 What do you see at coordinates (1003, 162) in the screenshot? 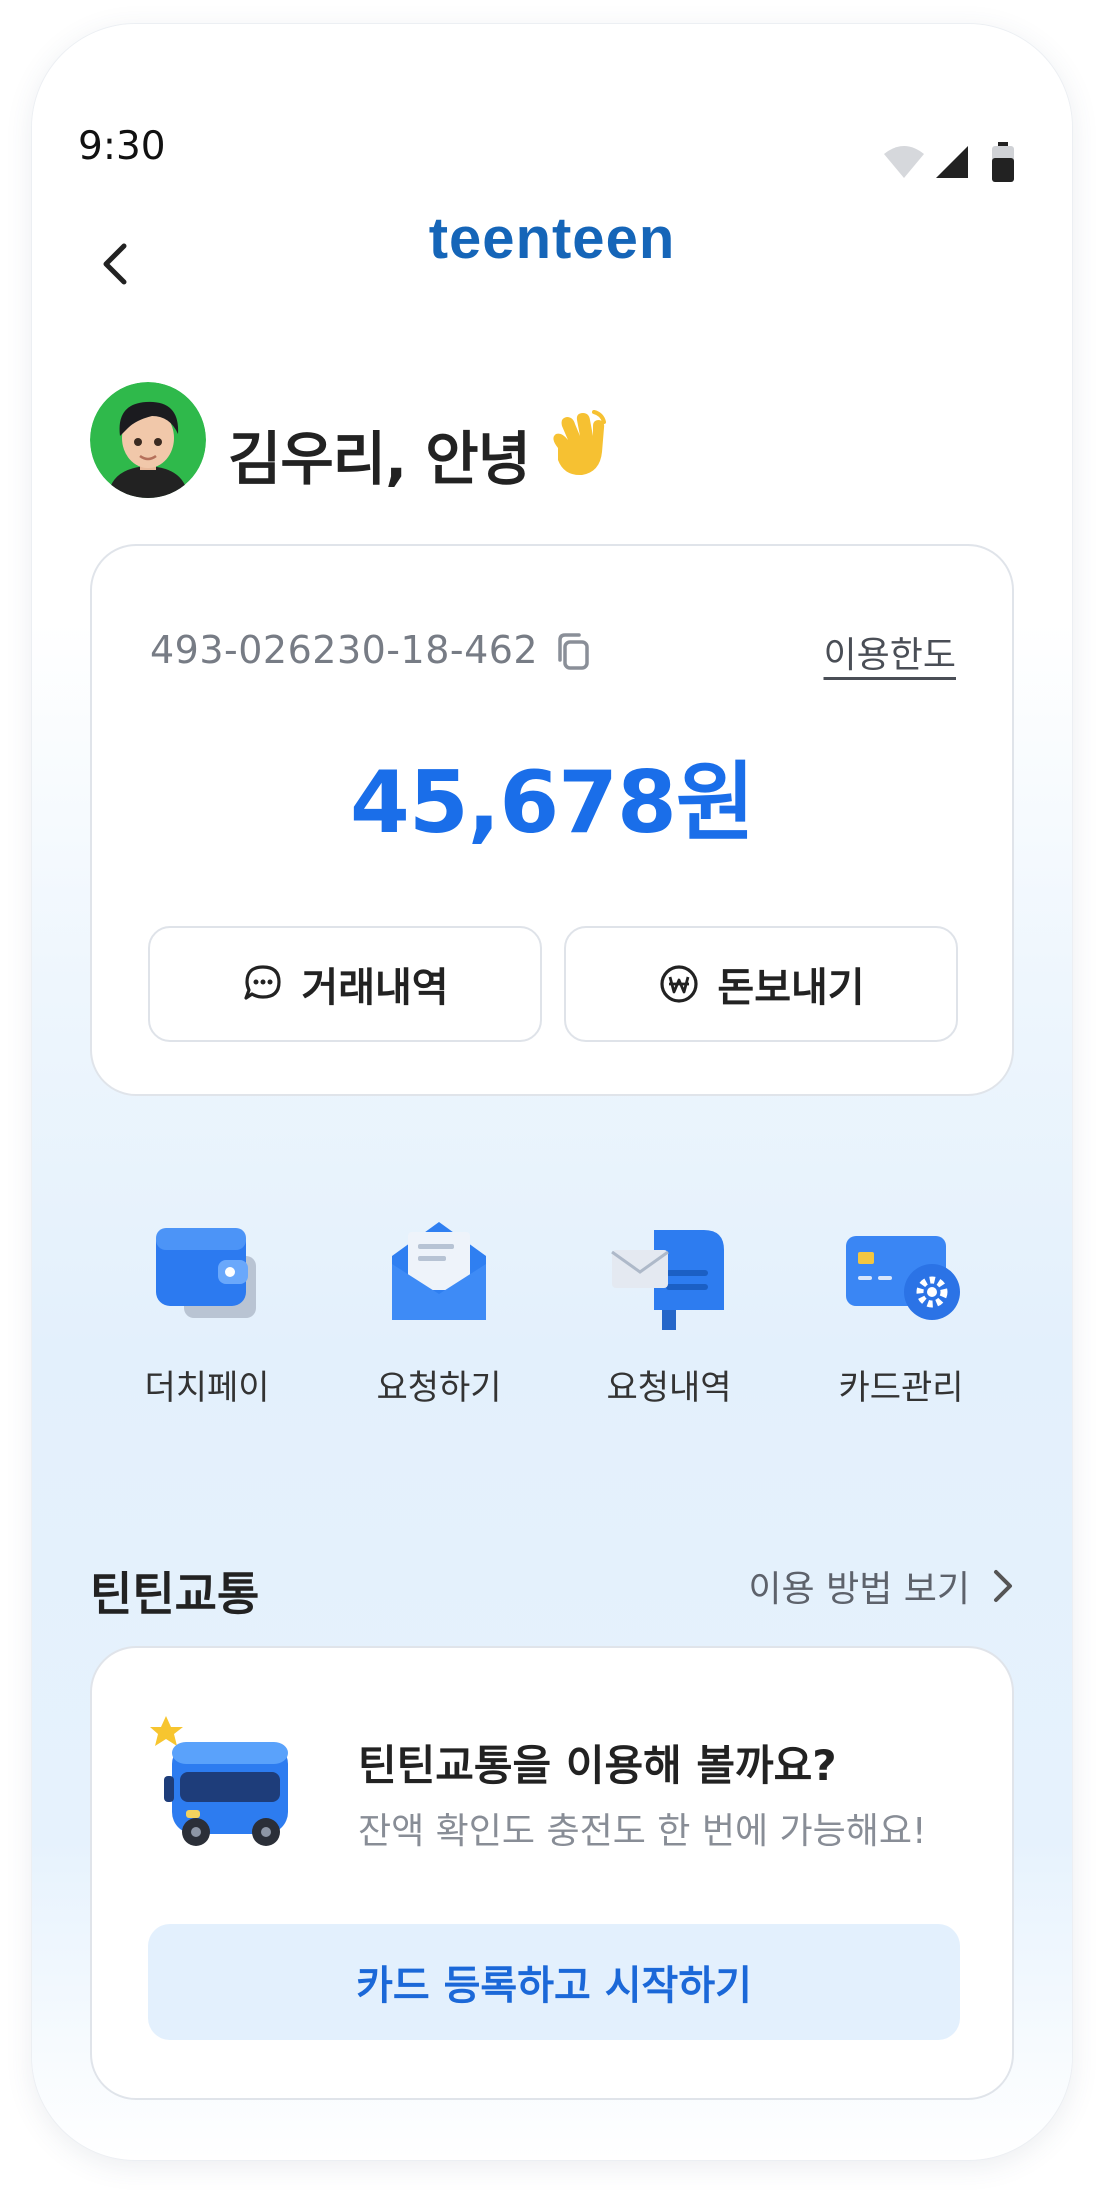
I see `battery-icon` at bounding box center [1003, 162].